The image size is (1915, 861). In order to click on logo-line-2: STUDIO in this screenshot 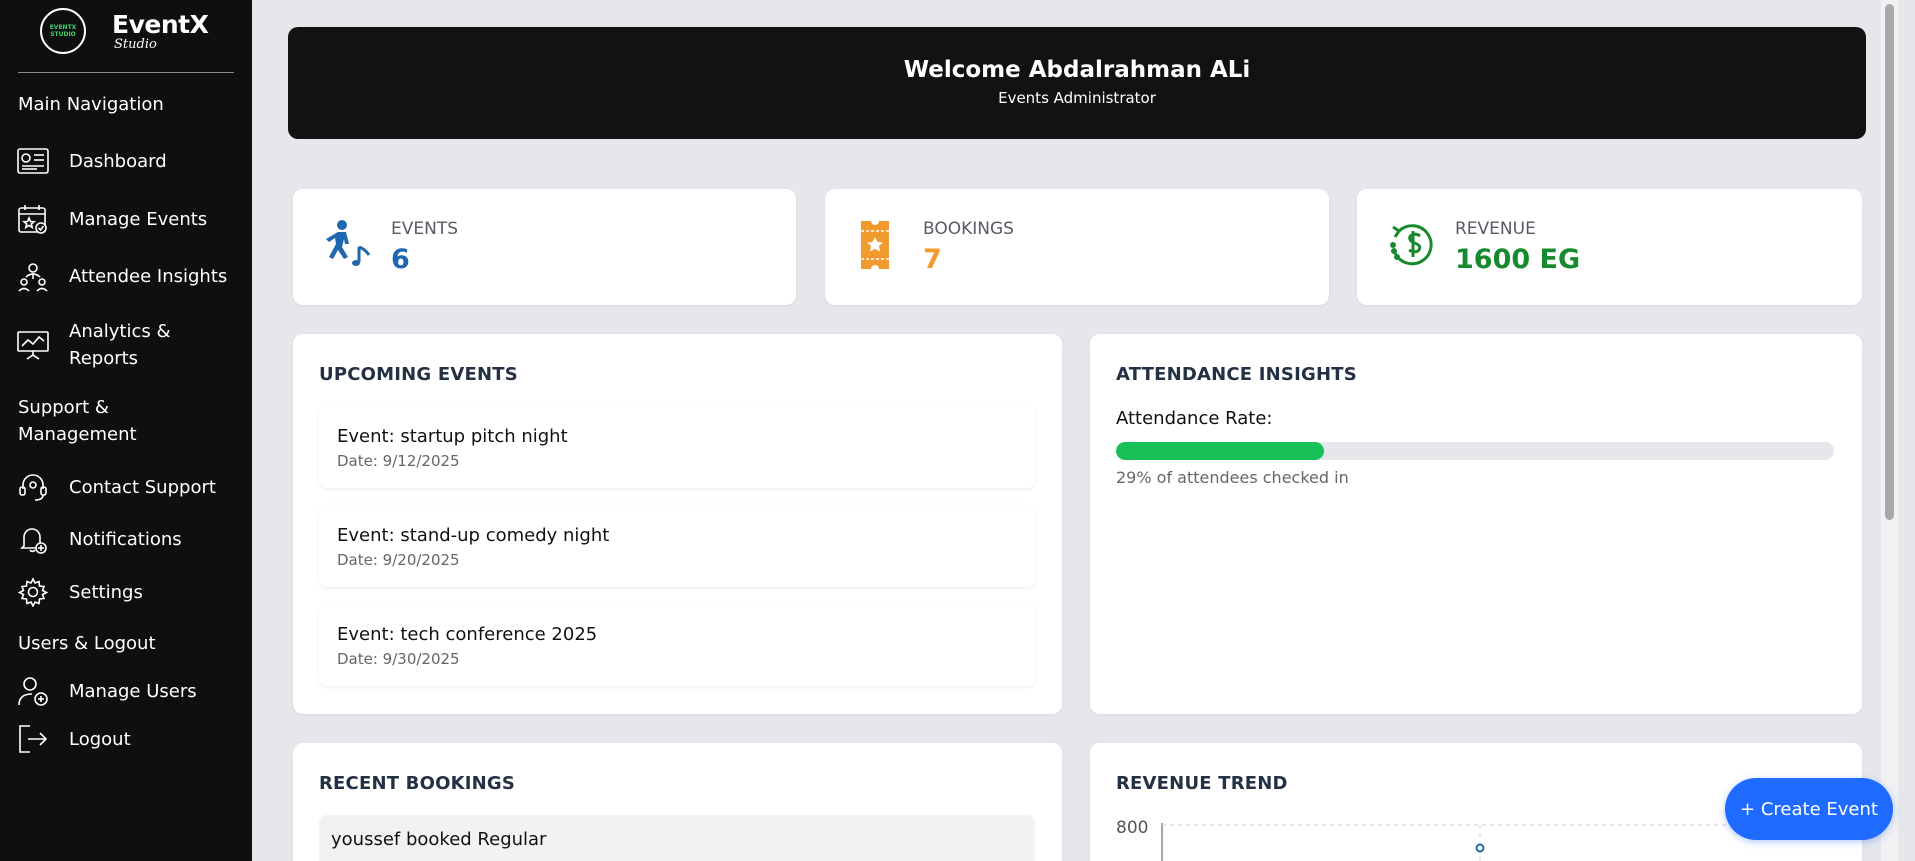, I will do `click(63, 34)`.